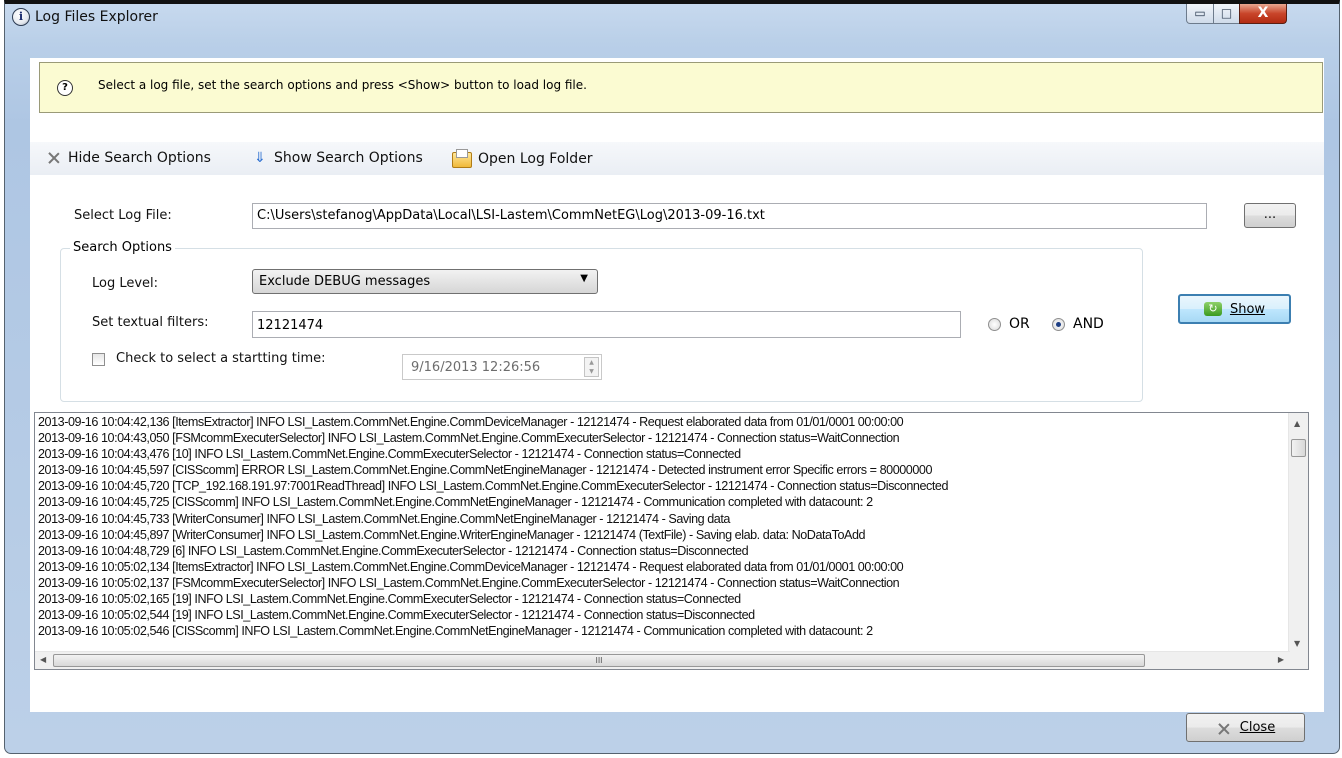 The image size is (1342, 758). Describe the element at coordinates (584, 278) in the screenshot. I see `chevron-down-icon: ▼` at that location.